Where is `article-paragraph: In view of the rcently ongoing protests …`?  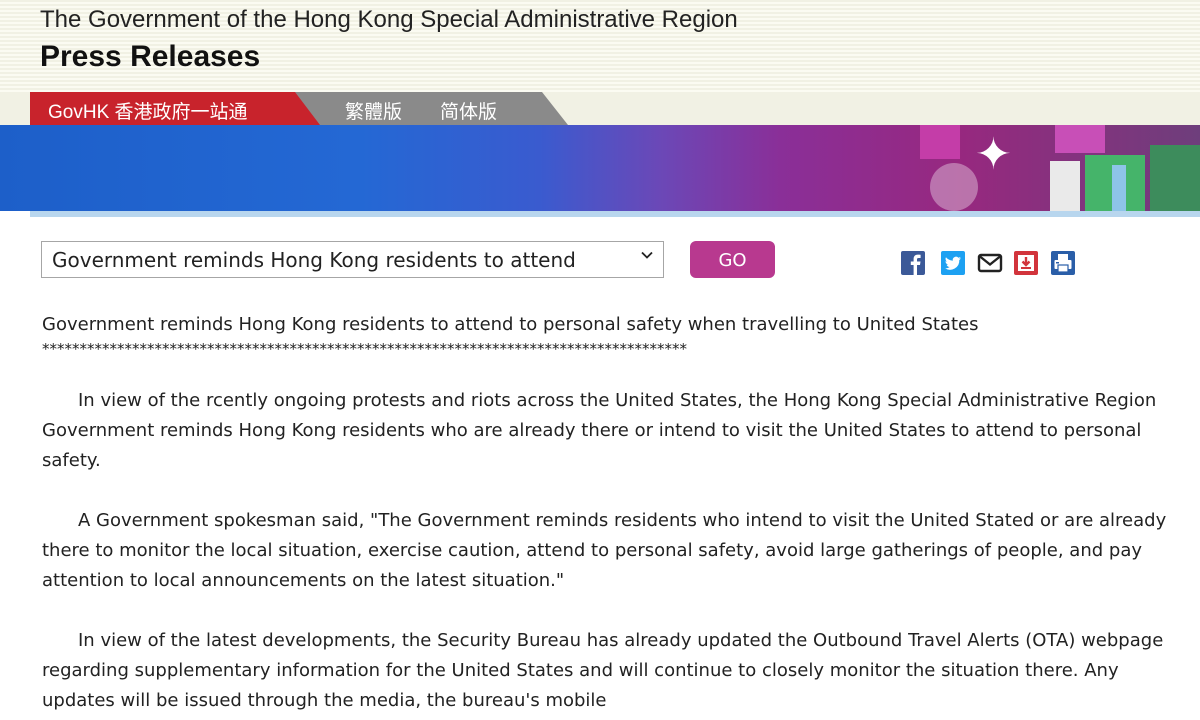
article-paragraph: In view of the rcently ongoing protests … is located at coordinates (599, 430).